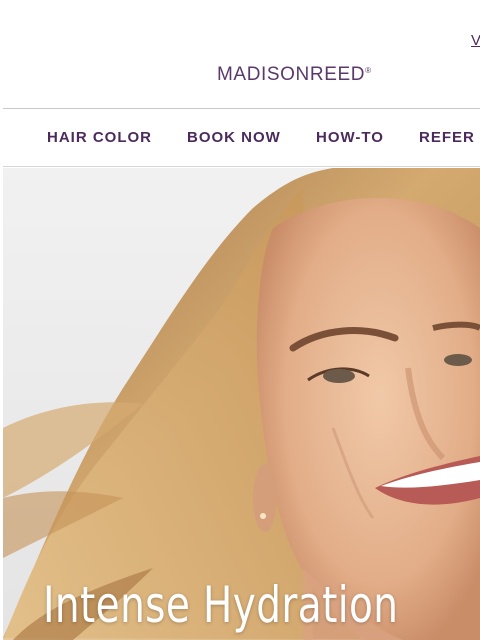  Describe the element at coordinates (234, 137) in the screenshot. I see `nav-item-book-now: BOOK NOW` at that location.